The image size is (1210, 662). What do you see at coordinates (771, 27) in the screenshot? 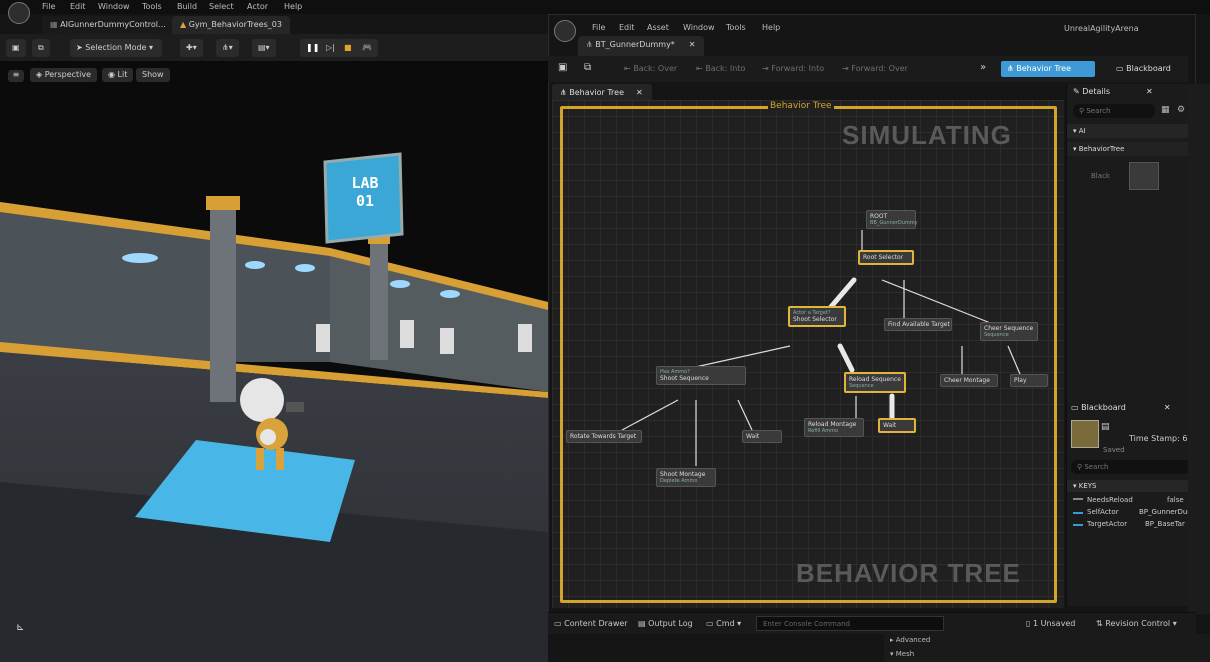
I see `bt-menu-help: Help` at bounding box center [771, 27].